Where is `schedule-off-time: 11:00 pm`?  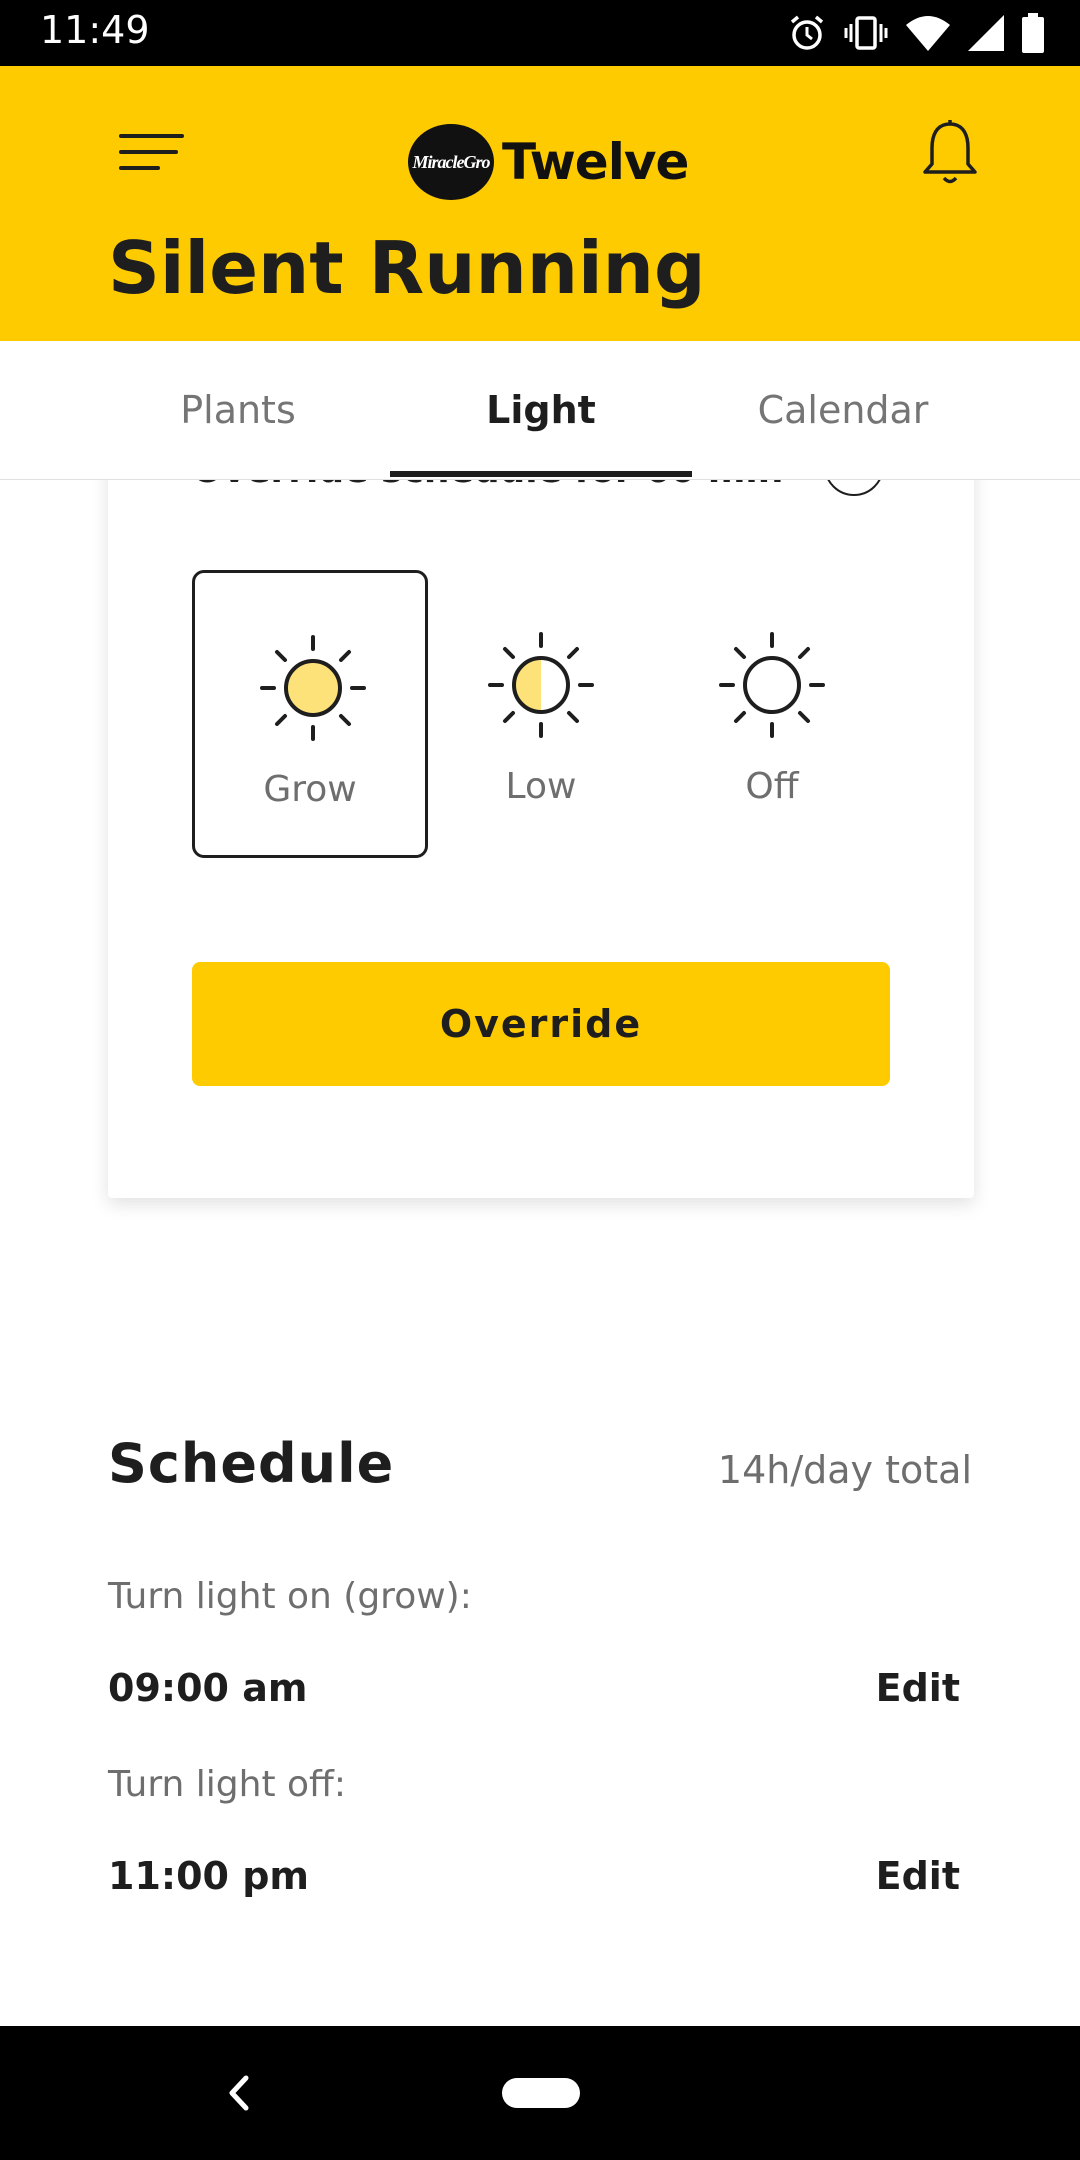
schedule-off-time: 11:00 pm is located at coordinates (208, 1876).